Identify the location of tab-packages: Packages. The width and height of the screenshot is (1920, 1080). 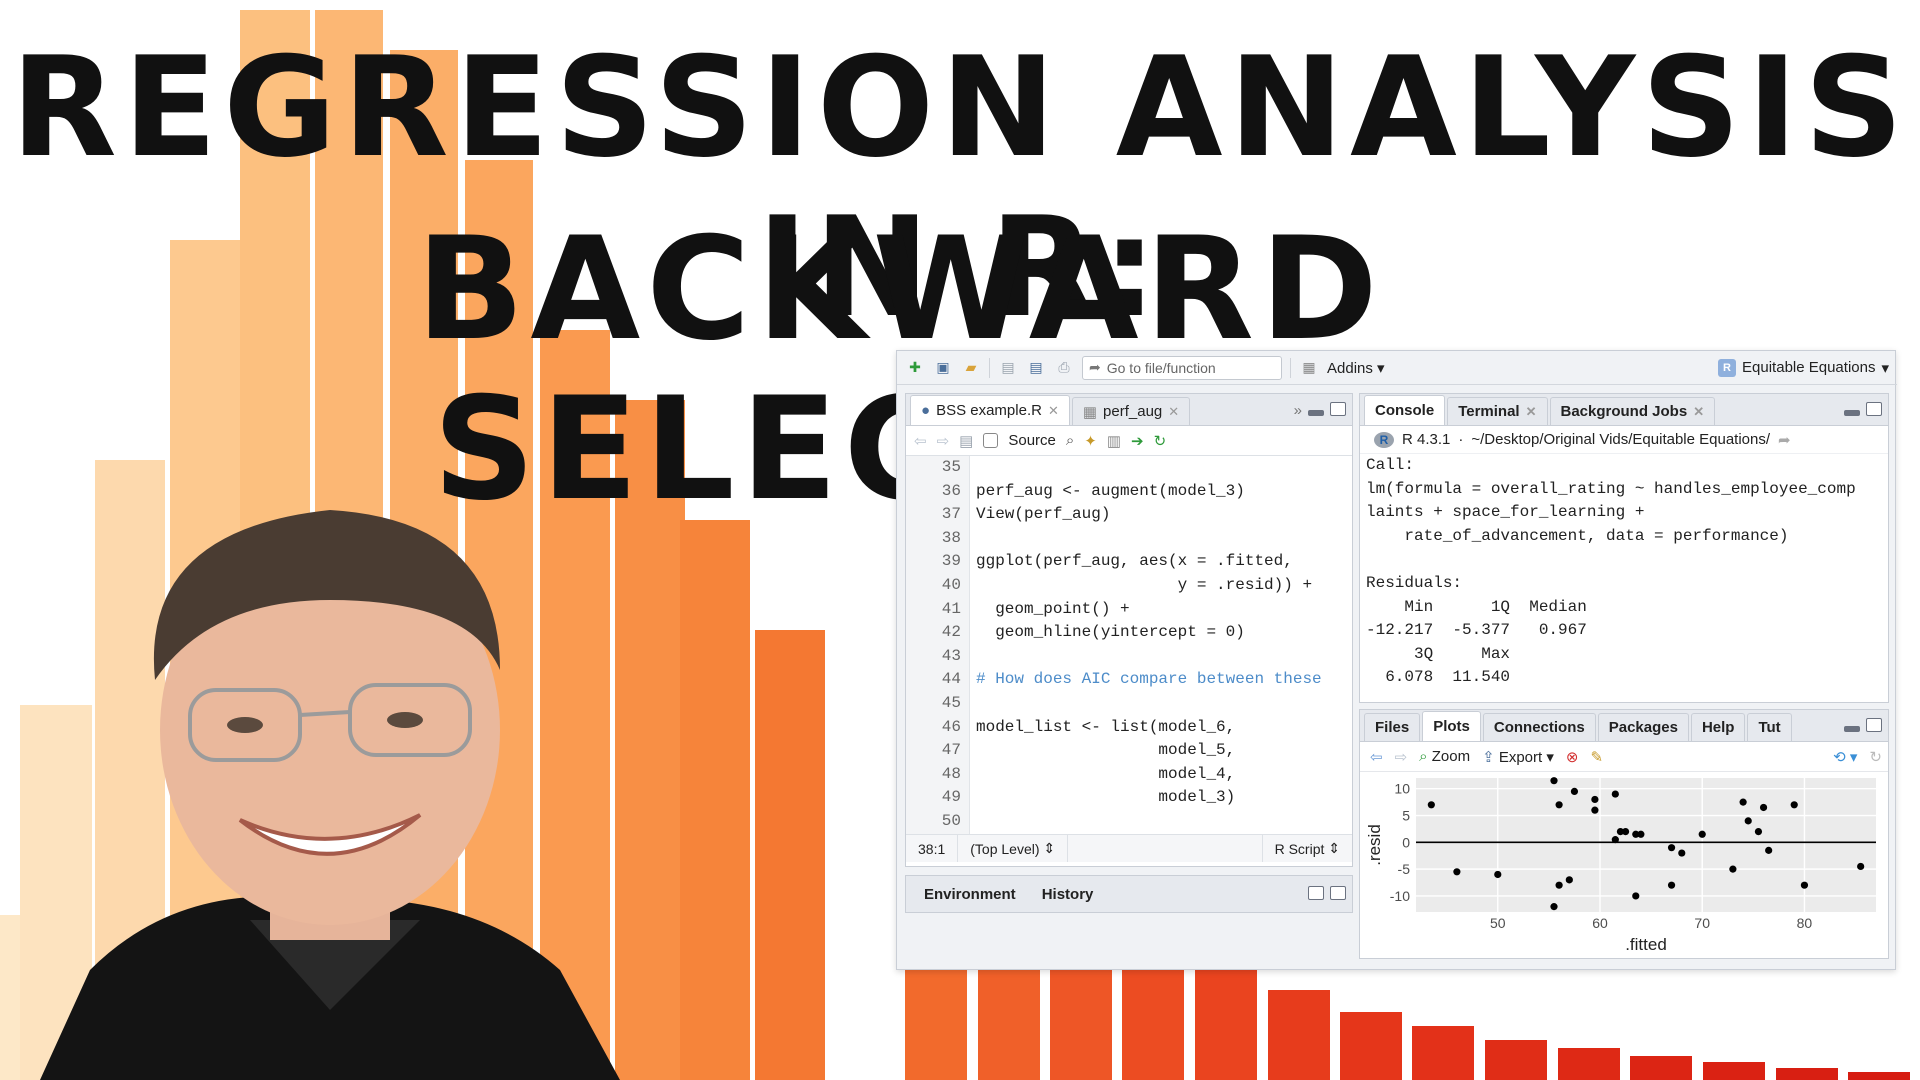
(1643, 727).